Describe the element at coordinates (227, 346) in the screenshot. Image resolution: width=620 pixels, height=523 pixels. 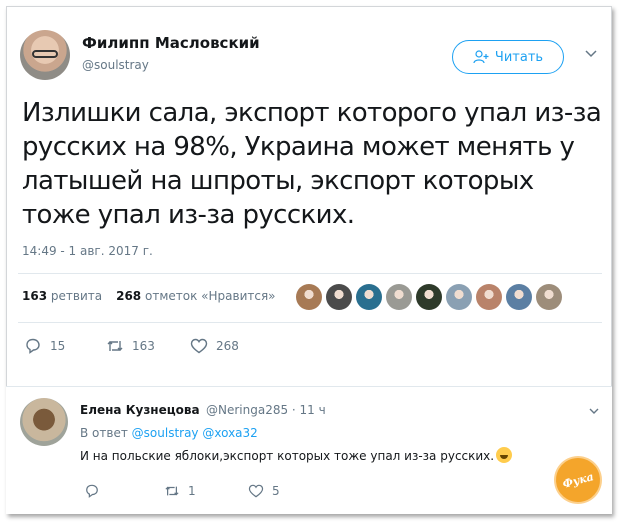
I see `like-count: 268` at that location.